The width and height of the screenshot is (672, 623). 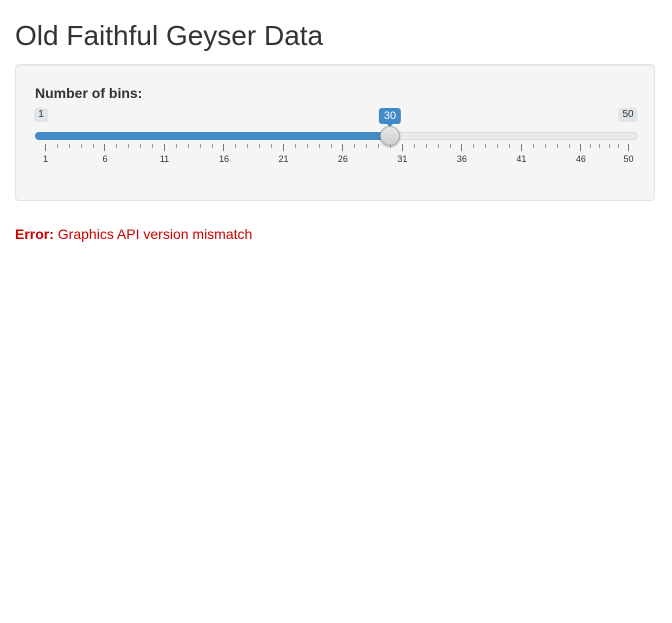 What do you see at coordinates (628, 115) in the screenshot?
I see `slider-max-label: 50` at bounding box center [628, 115].